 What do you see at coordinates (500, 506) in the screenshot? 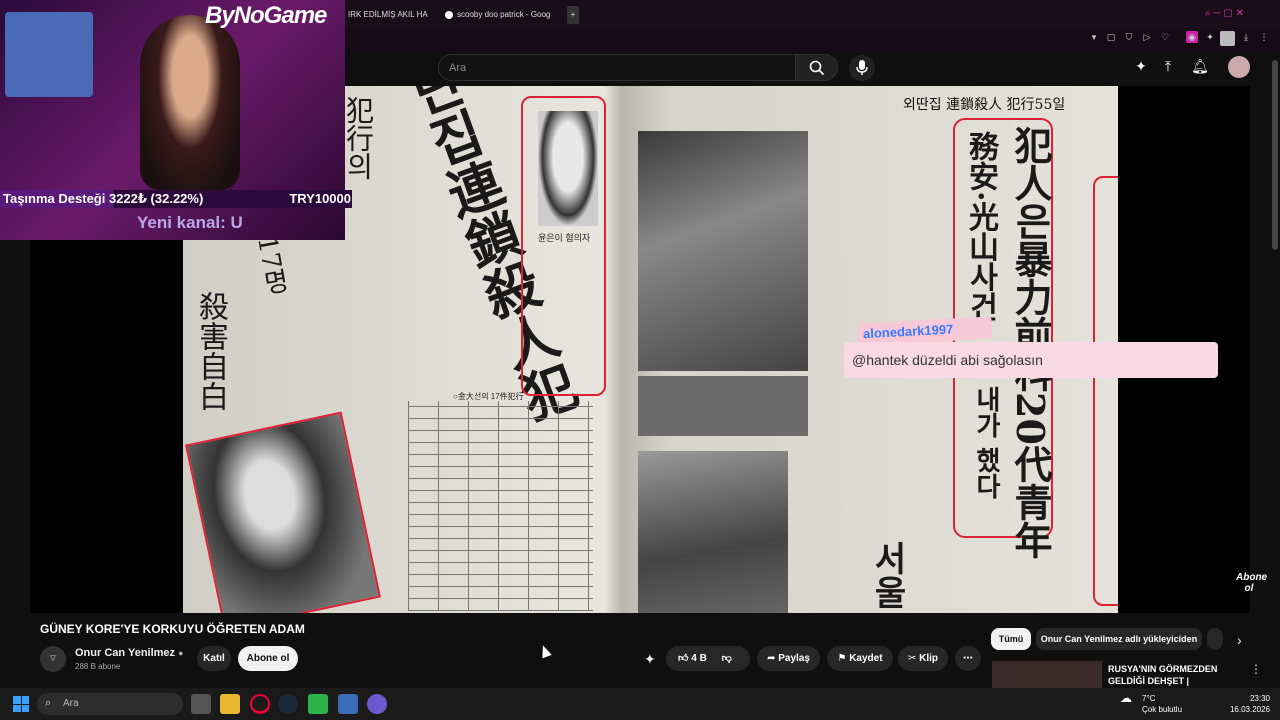
I see `crime-table` at bounding box center [500, 506].